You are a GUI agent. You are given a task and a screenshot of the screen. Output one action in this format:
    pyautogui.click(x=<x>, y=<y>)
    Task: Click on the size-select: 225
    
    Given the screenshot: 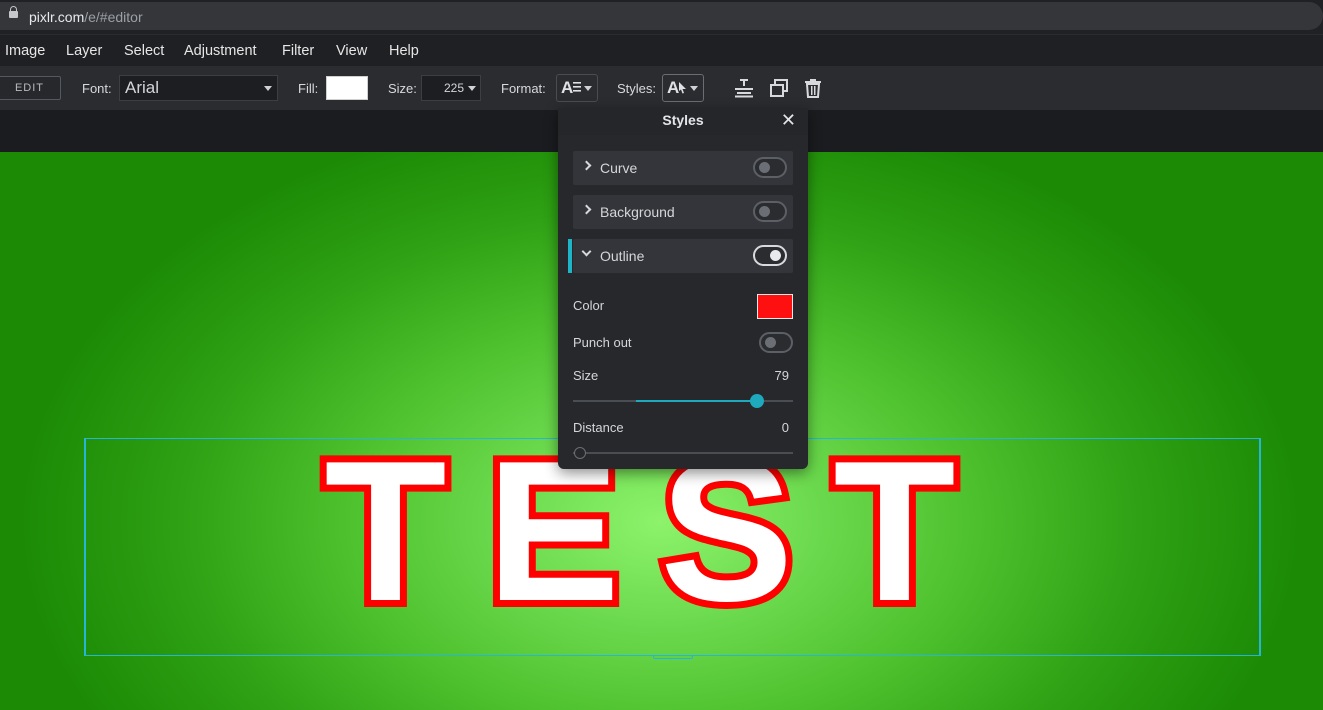 What is the action you would take?
    pyautogui.click(x=451, y=88)
    